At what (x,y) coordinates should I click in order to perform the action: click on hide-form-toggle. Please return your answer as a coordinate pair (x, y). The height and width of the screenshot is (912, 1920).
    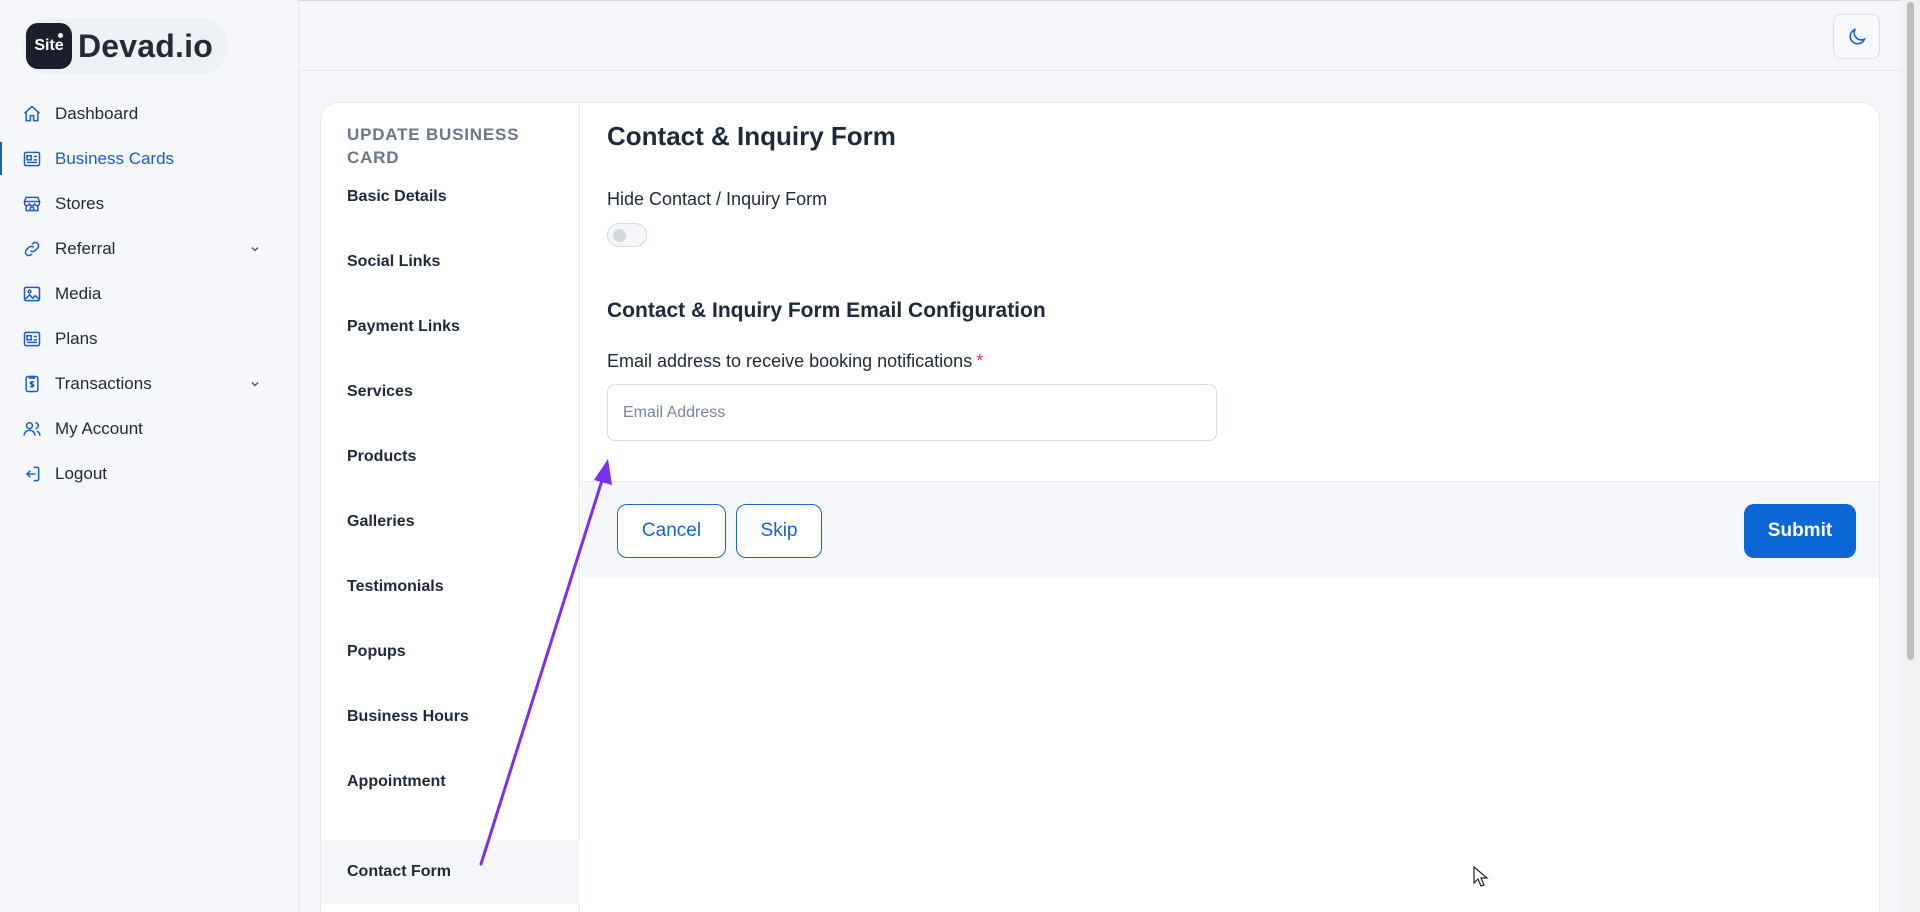
    Looking at the image, I should click on (627, 235).